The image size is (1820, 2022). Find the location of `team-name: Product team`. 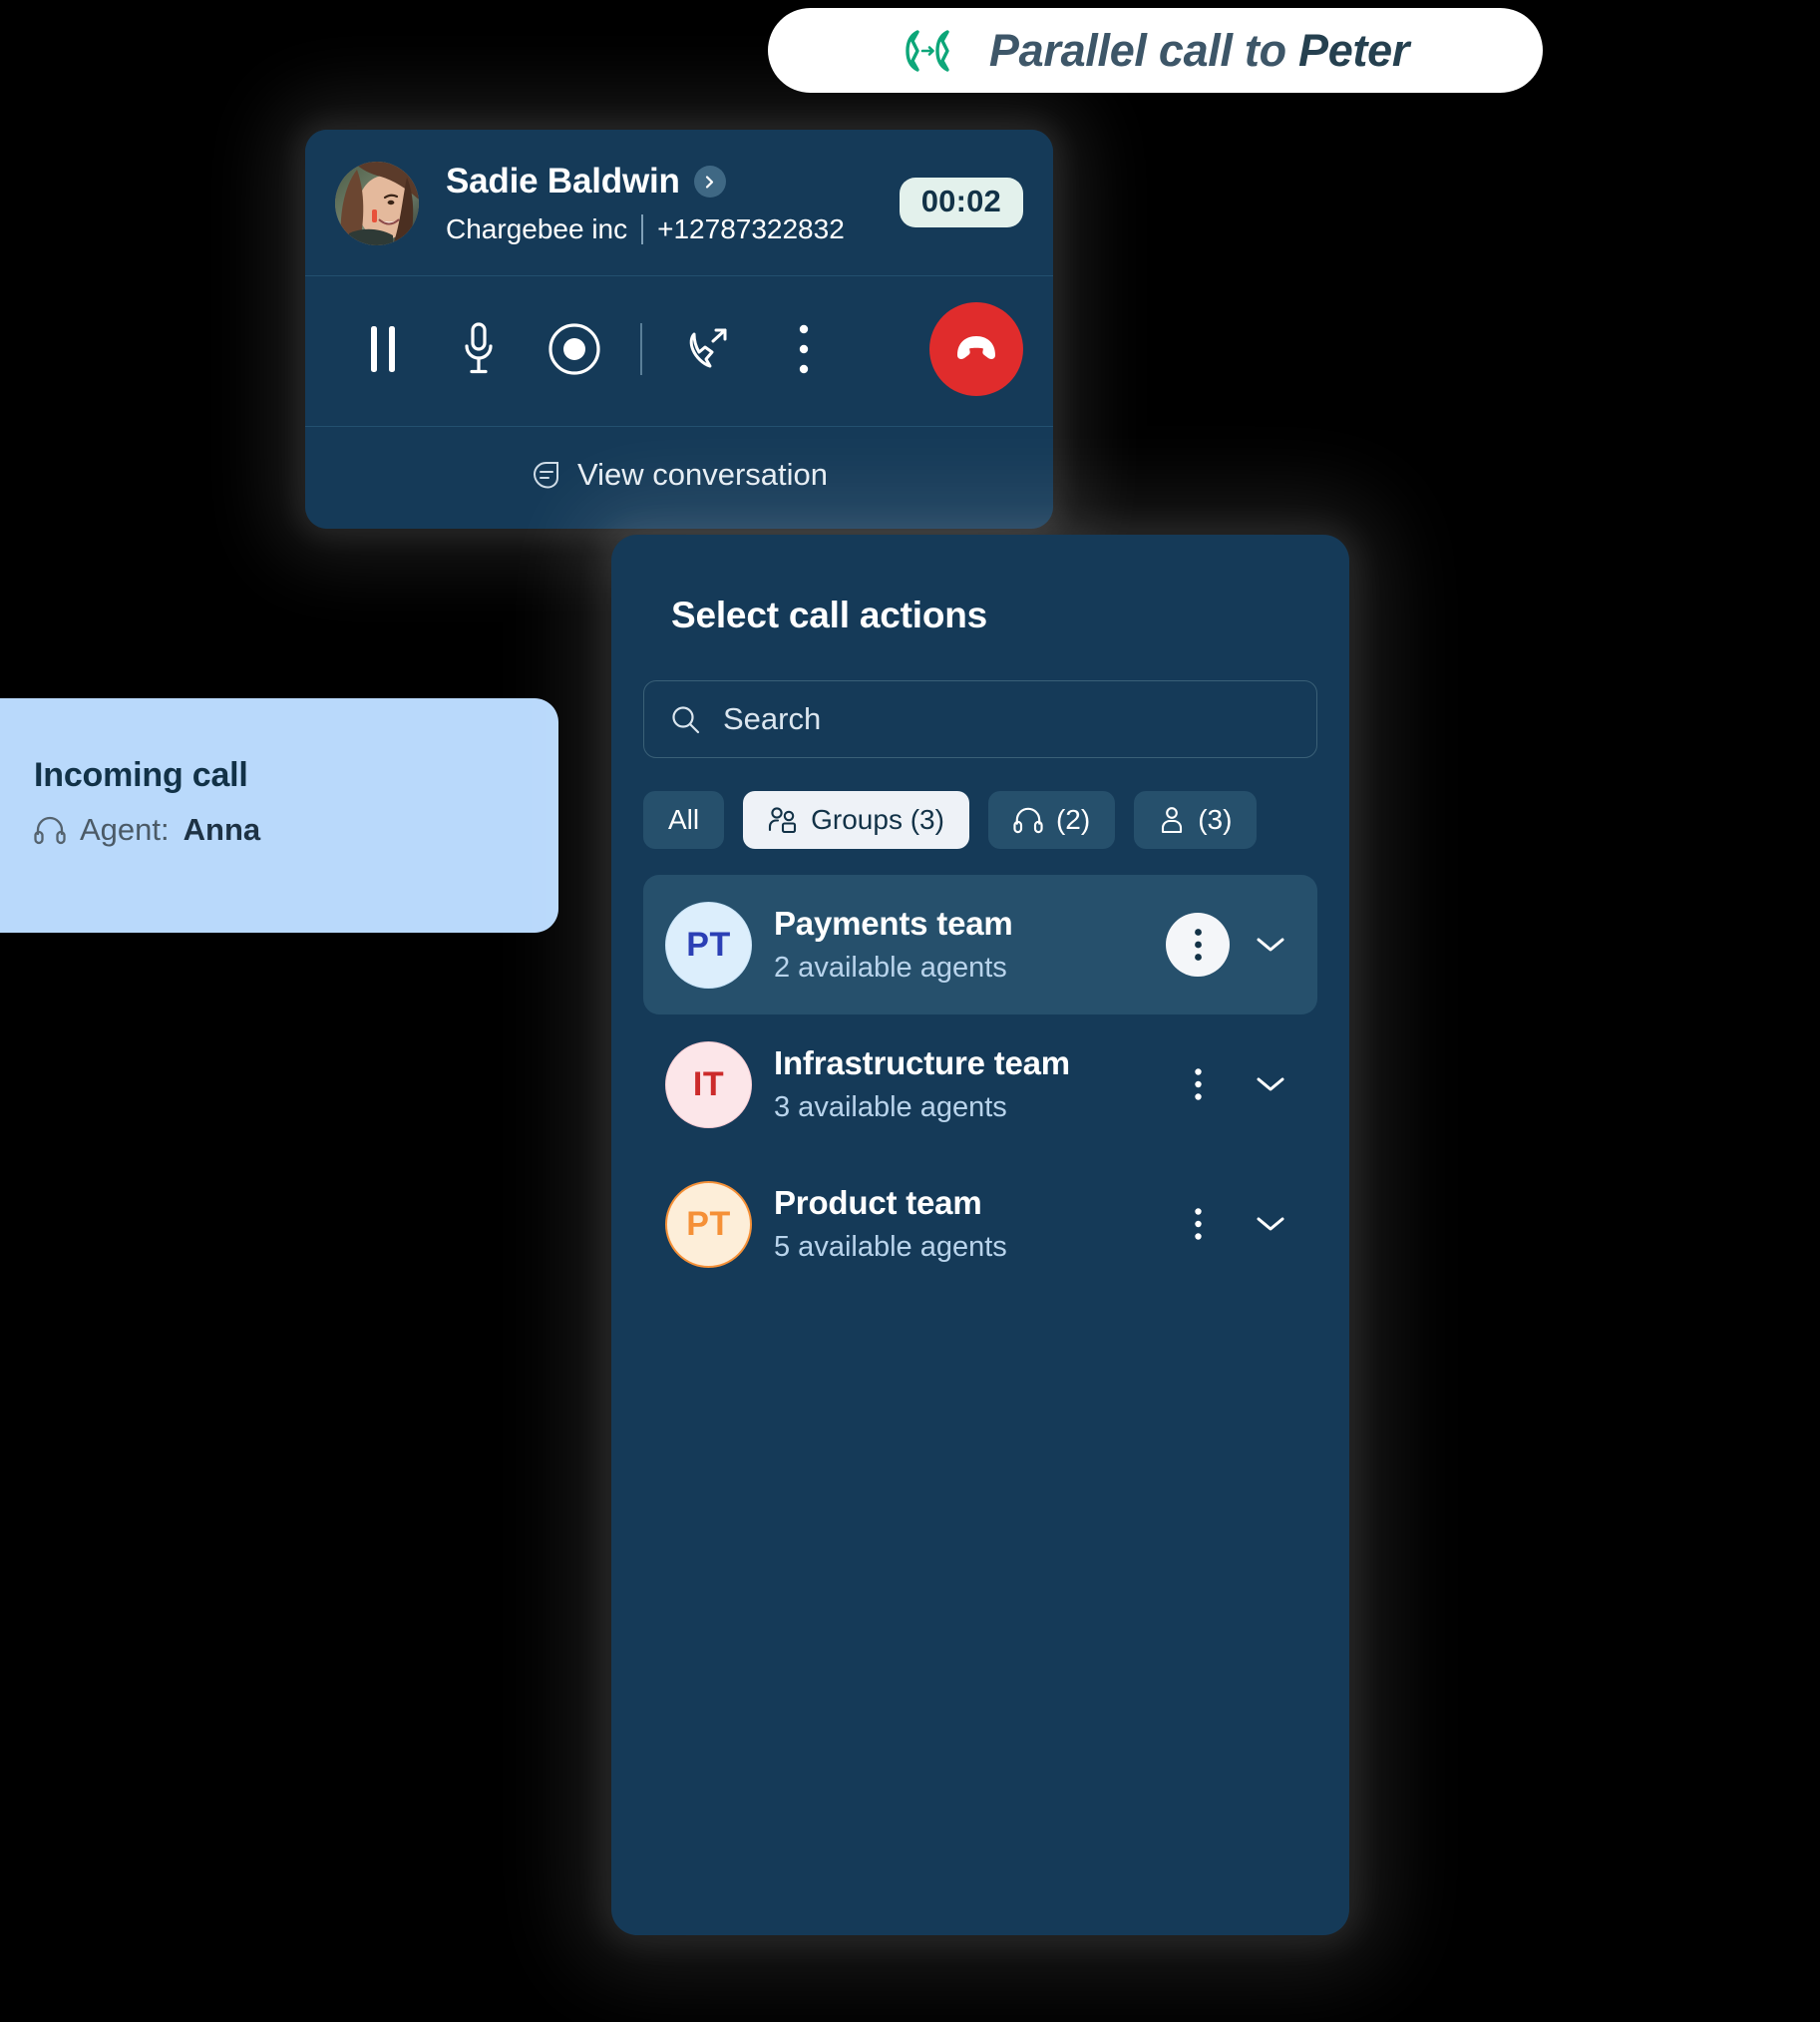

team-name: Product team is located at coordinates (878, 1203).